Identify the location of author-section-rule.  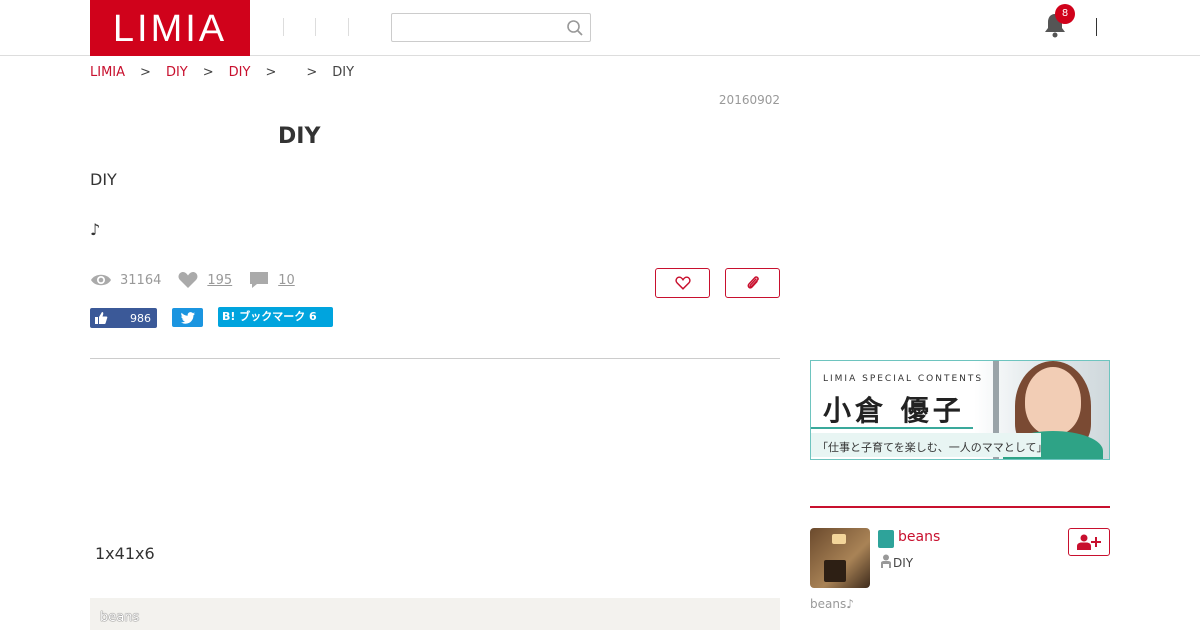
(960, 507).